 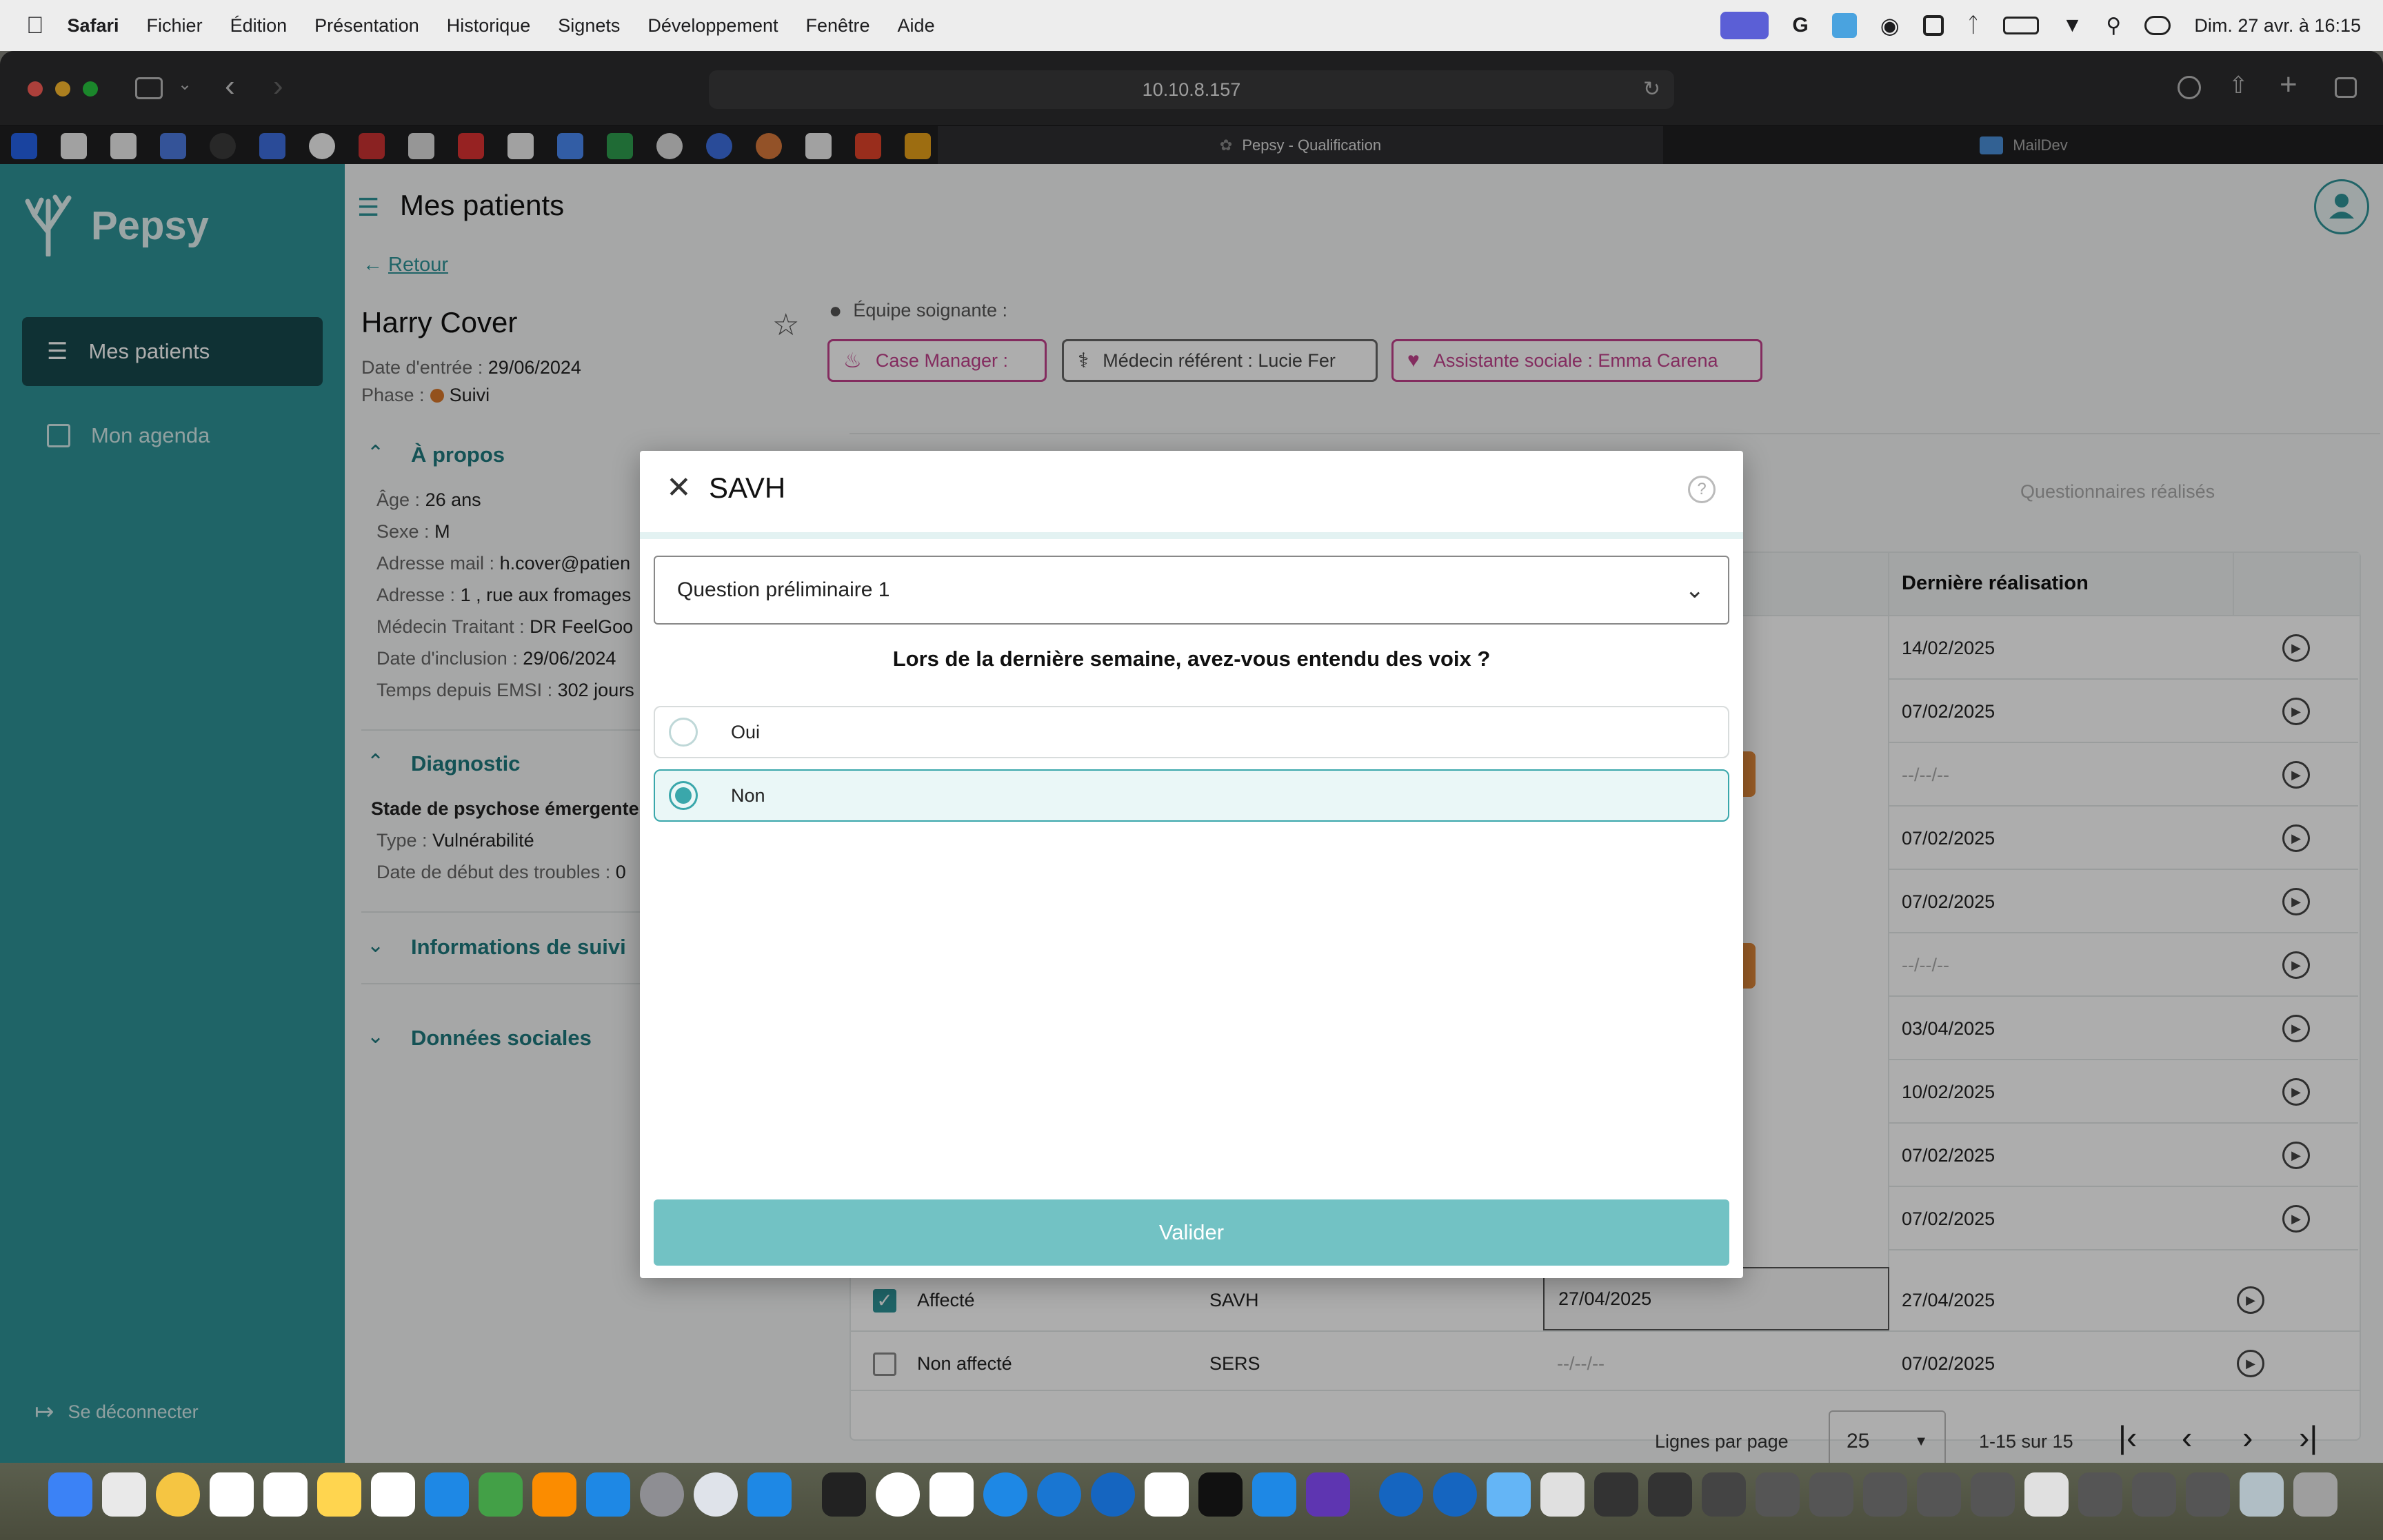 What do you see at coordinates (1973, 26) in the screenshot?
I see `bluetooth-icon: ᛏ` at bounding box center [1973, 26].